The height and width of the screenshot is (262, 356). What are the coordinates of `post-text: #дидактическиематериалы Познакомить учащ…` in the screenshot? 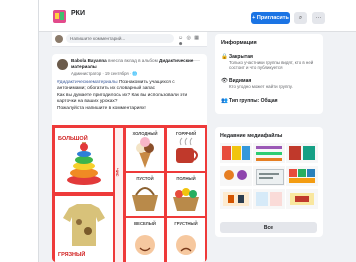 It's located at (130, 96).